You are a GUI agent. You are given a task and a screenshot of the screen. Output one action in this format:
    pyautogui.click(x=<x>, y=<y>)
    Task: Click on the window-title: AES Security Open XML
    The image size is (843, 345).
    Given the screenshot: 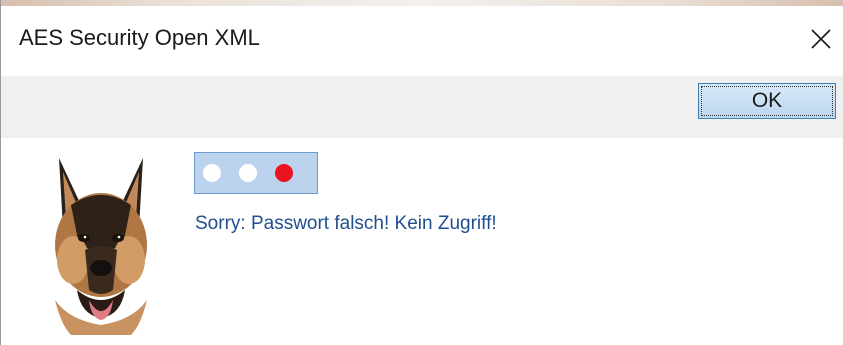 What is the action you would take?
    pyautogui.click(x=139, y=37)
    